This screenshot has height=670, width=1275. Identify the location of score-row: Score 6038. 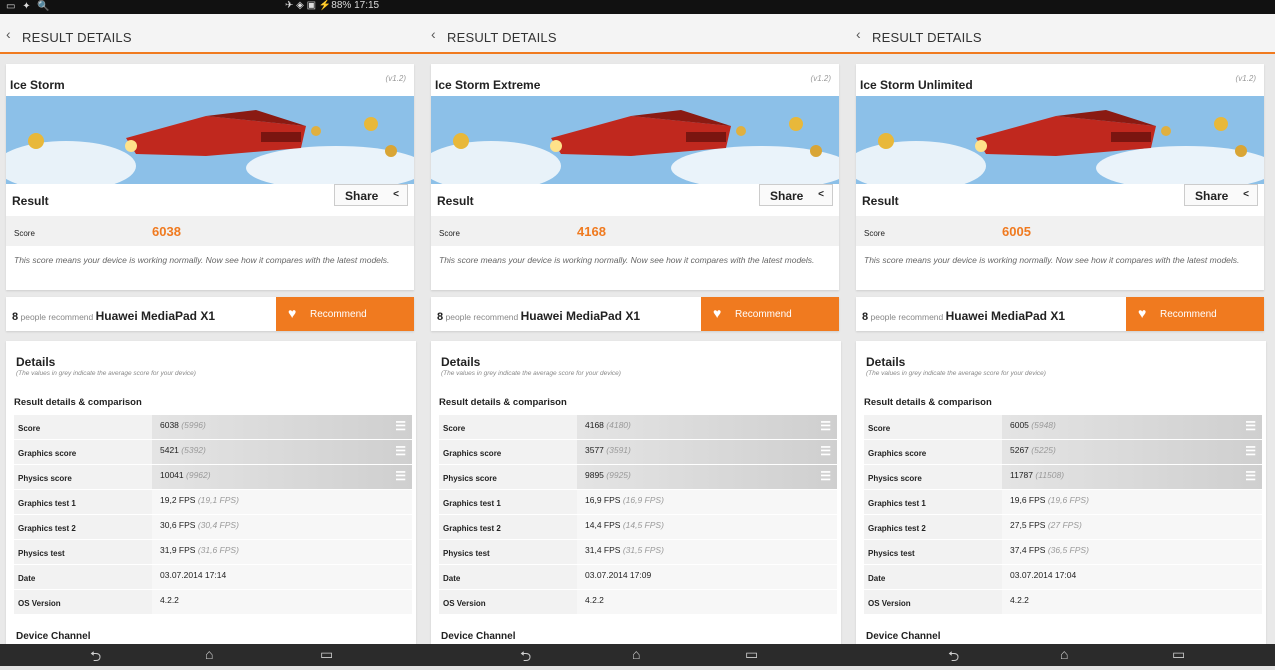
(210, 231).